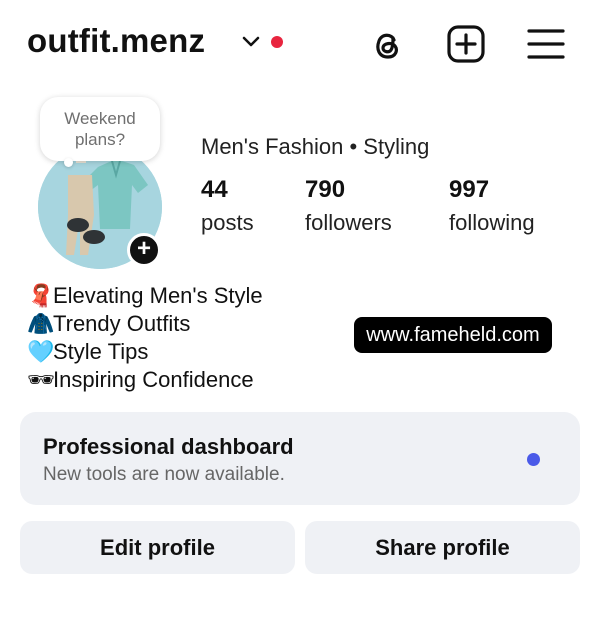 This screenshot has height=617, width=600. Describe the element at coordinates (157, 547) in the screenshot. I see `edit-profile-button: Edit profile` at that location.